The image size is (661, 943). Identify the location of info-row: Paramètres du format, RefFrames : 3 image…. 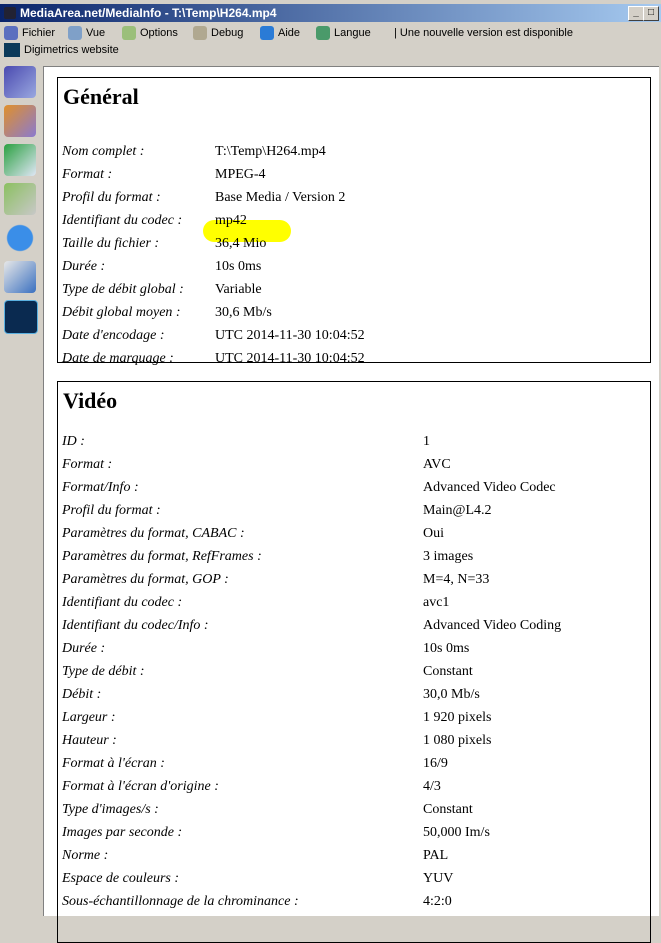
(354, 556).